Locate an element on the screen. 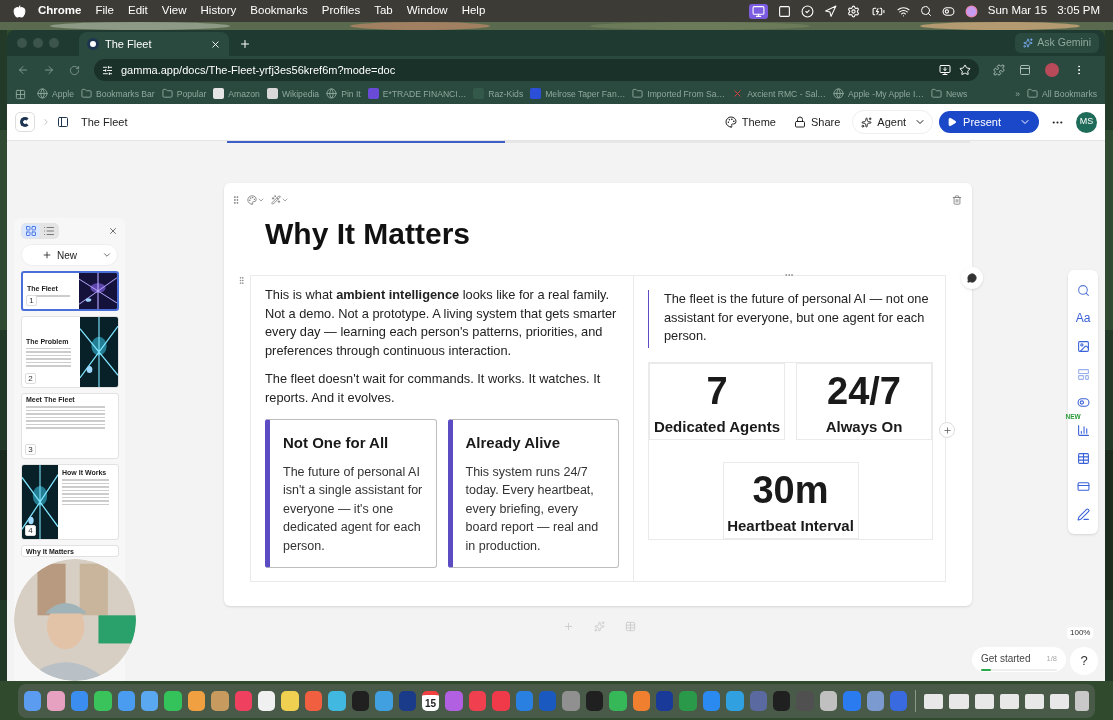 The height and width of the screenshot is (720, 1113). bookmark-link: Pin It is located at coordinates (351, 94).